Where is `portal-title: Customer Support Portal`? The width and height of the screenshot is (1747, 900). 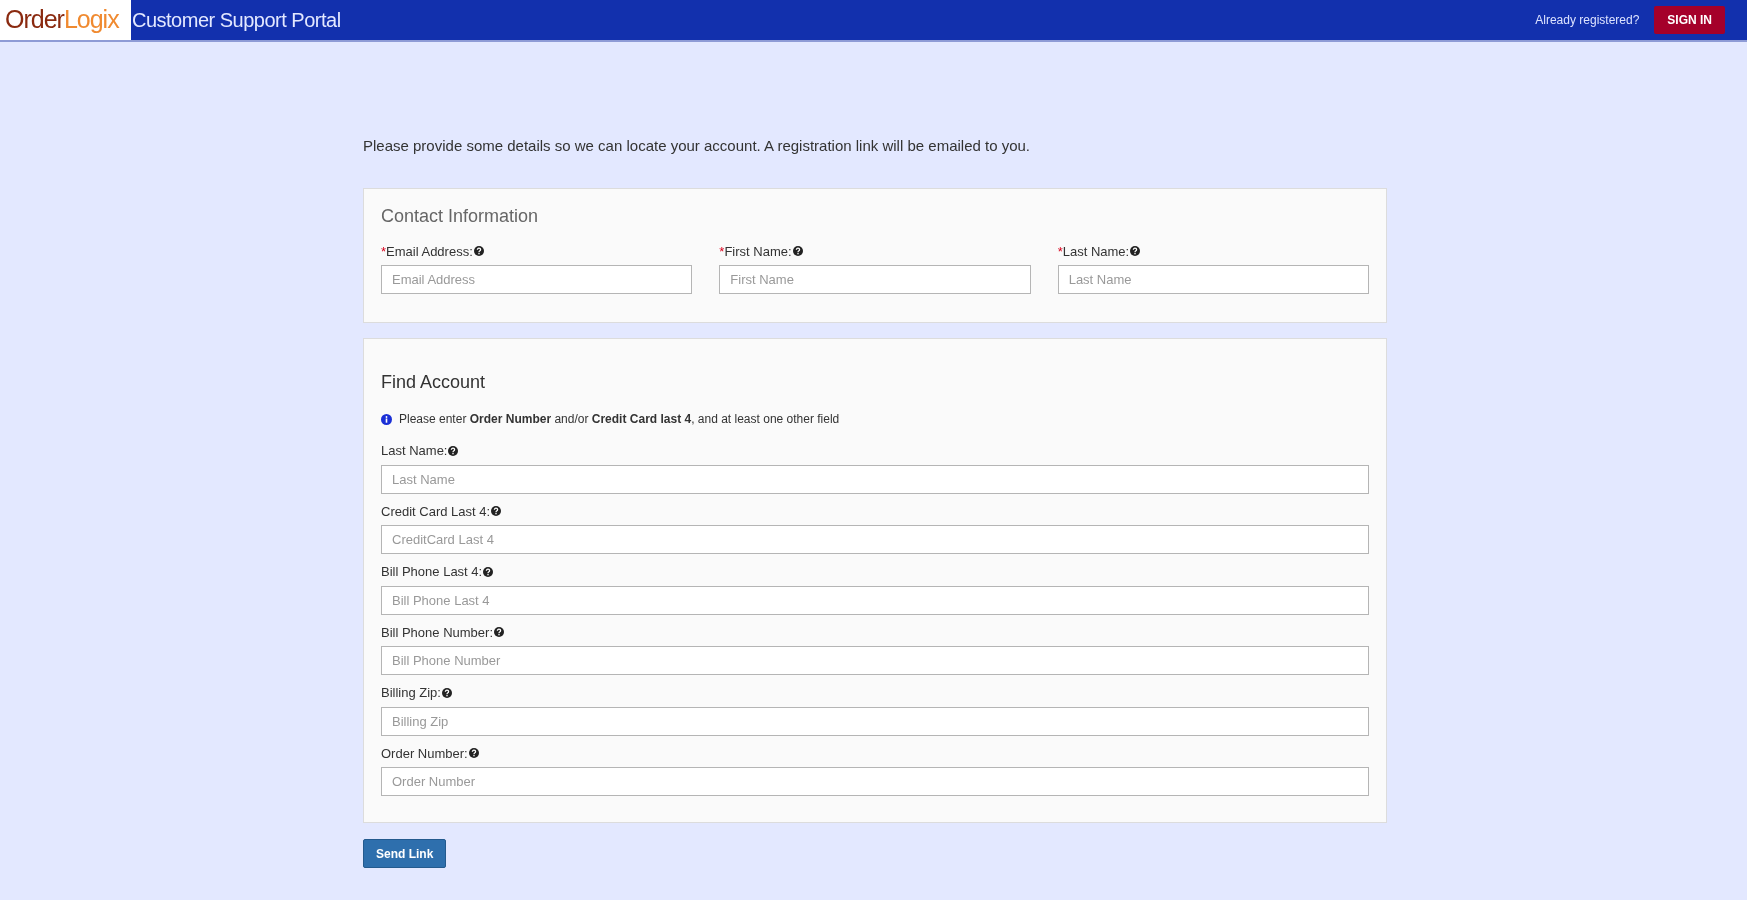
portal-title: Customer Support Portal is located at coordinates (236, 20).